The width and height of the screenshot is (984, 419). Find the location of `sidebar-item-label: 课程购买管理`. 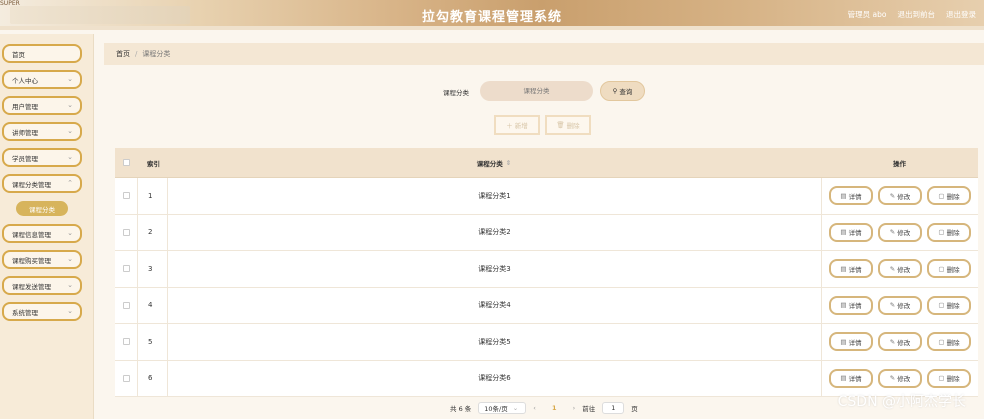

sidebar-item-label: 课程购买管理 is located at coordinates (31, 260).